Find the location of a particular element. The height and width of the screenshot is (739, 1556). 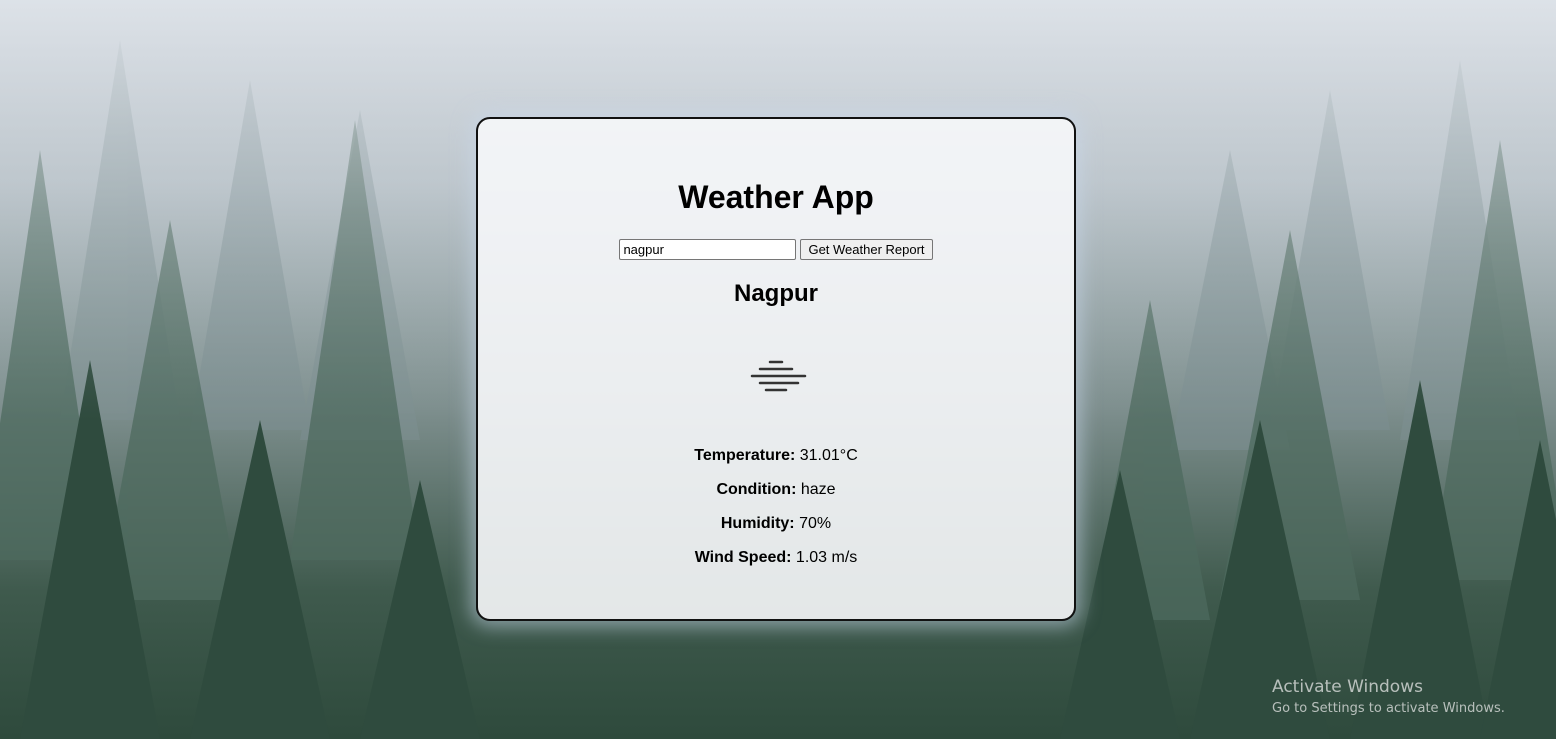

condition-value: haze is located at coordinates (818, 489).